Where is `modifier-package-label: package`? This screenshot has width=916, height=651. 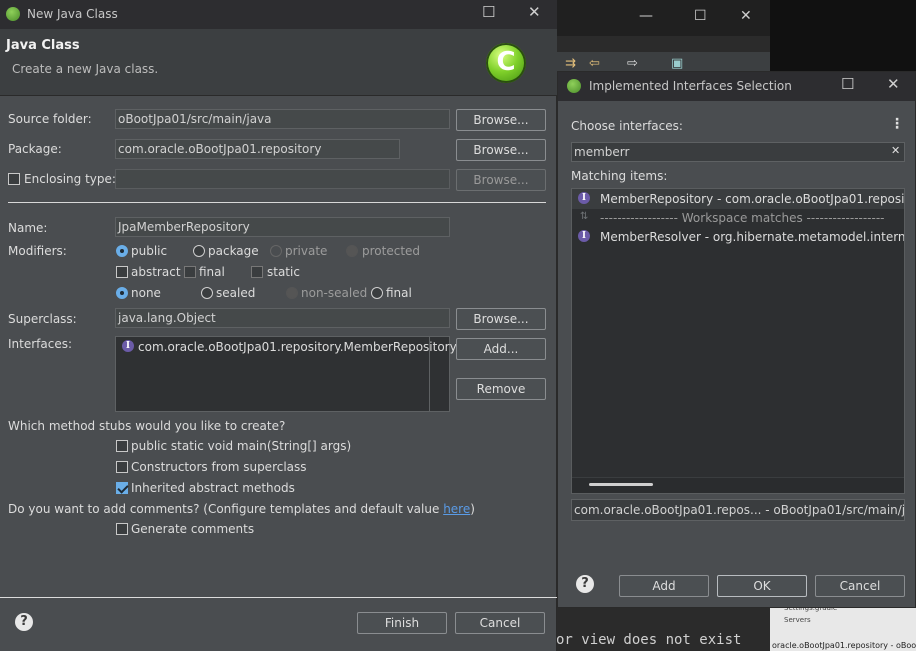
modifier-package-label: package is located at coordinates (233, 251).